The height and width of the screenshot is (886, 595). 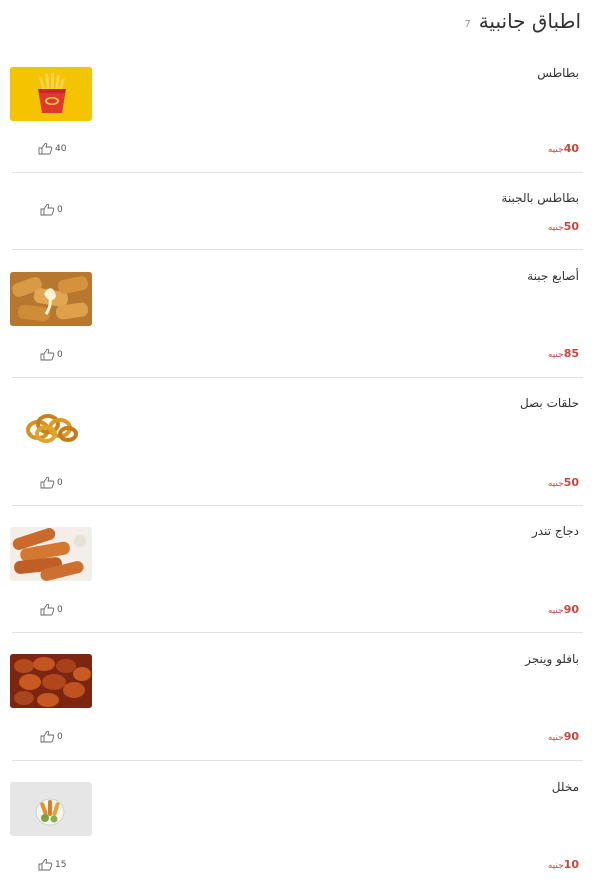 I want to click on price-value: 40, so click(x=571, y=148).